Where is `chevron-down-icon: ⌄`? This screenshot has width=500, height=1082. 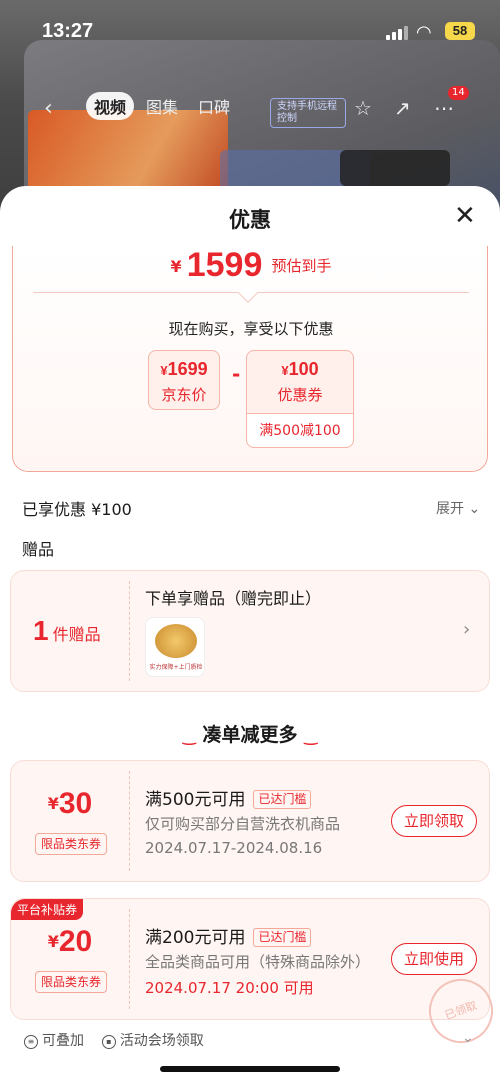
chevron-down-icon: ⌄ is located at coordinates (468, 1038).